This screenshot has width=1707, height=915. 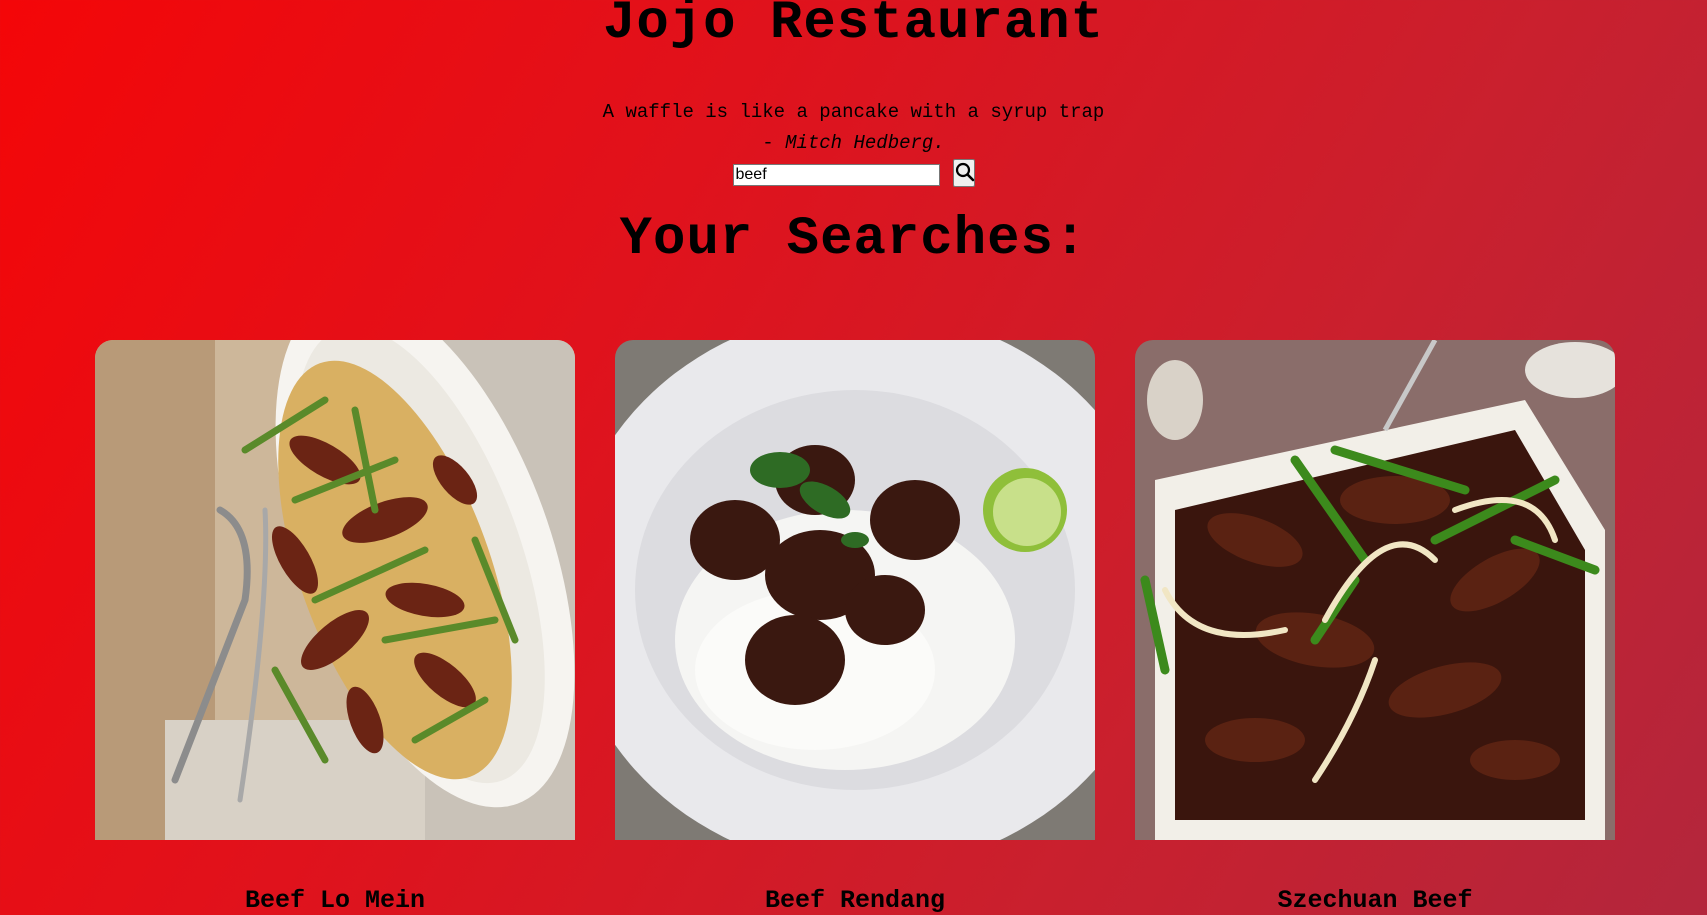 What do you see at coordinates (1375, 900) in the screenshot?
I see `result-card-name: Szechuan Beef` at bounding box center [1375, 900].